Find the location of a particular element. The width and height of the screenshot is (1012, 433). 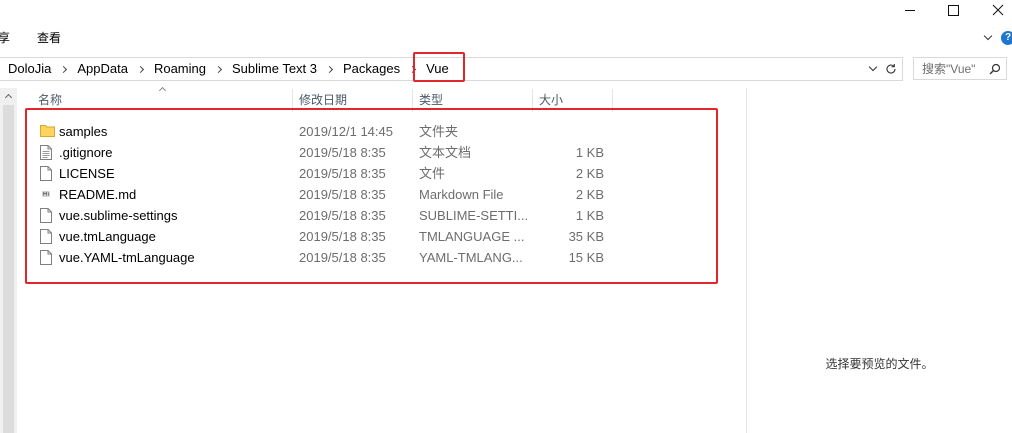

search-icon is located at coordinates (995, 69).